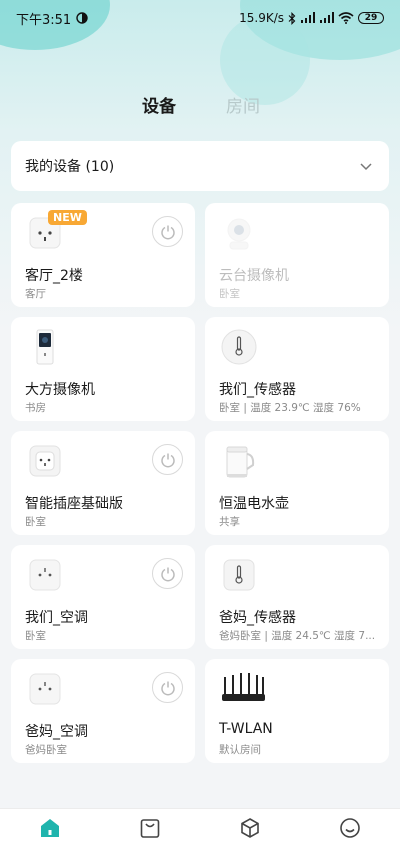 The width and height of the screenshot is (400, 846). What do you see at coordinates (70, 167) in the screenshot?
I see `device-group-label: 我的设备 (10)` at bounding box center [70, 167].